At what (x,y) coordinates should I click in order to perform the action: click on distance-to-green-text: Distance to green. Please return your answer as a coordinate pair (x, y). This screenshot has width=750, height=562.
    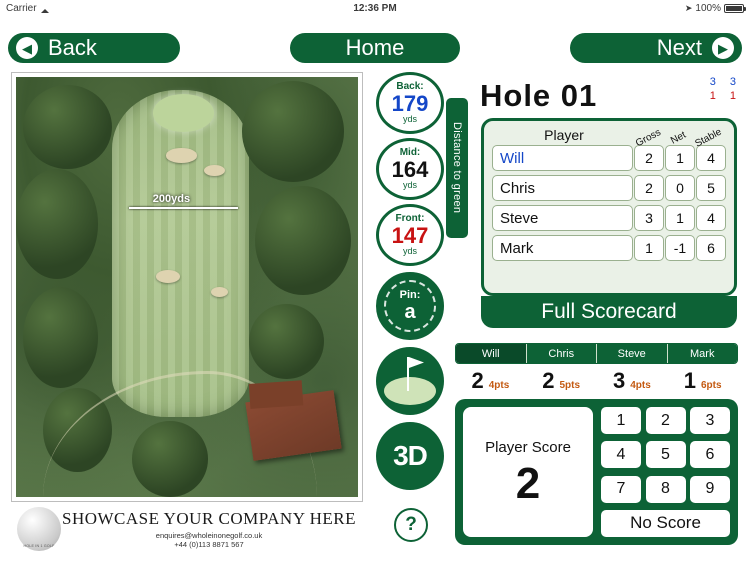
    Looking at the image, I should click on (457, 168).